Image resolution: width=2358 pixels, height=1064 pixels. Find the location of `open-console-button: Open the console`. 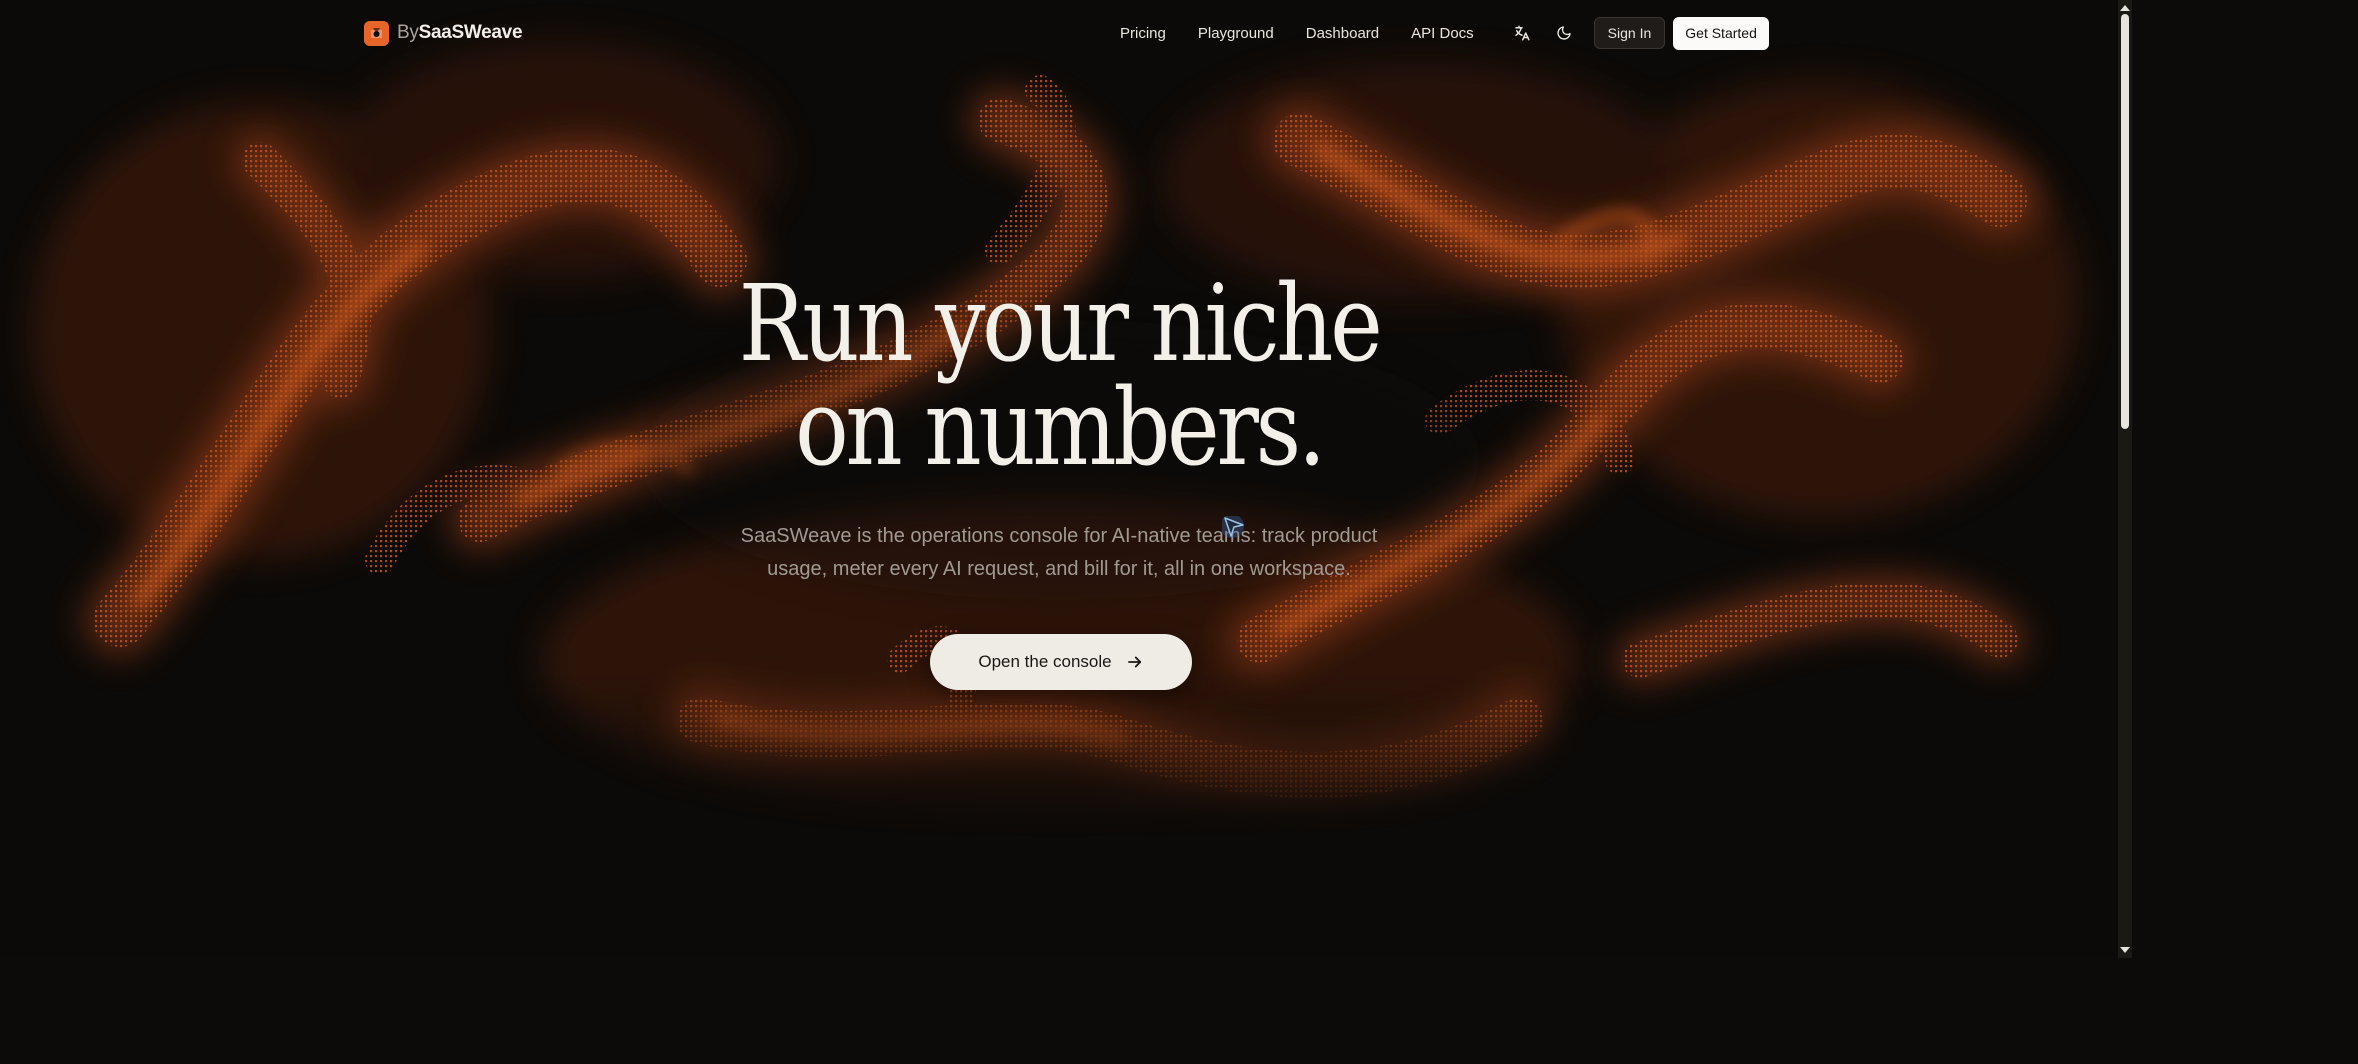

open-console-button: Open the console is located at coordinates (1061, 662).